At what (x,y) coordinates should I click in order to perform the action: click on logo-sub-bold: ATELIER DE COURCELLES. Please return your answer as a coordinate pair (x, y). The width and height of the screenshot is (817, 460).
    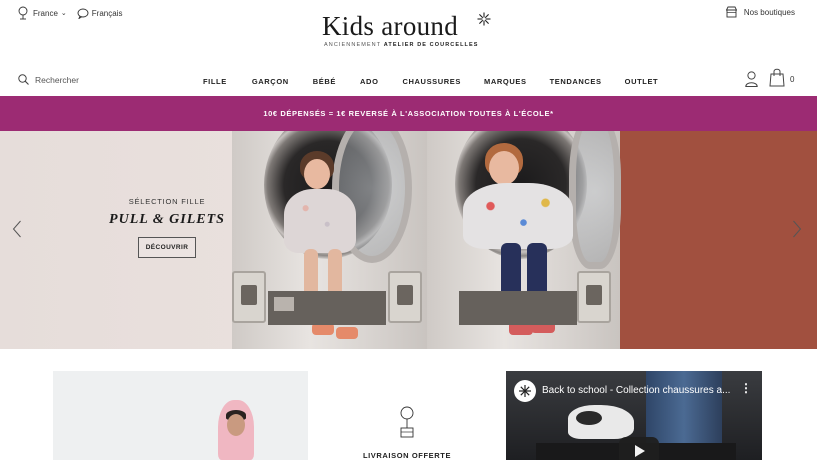
    Looking at the image, I should click on (431, 45).